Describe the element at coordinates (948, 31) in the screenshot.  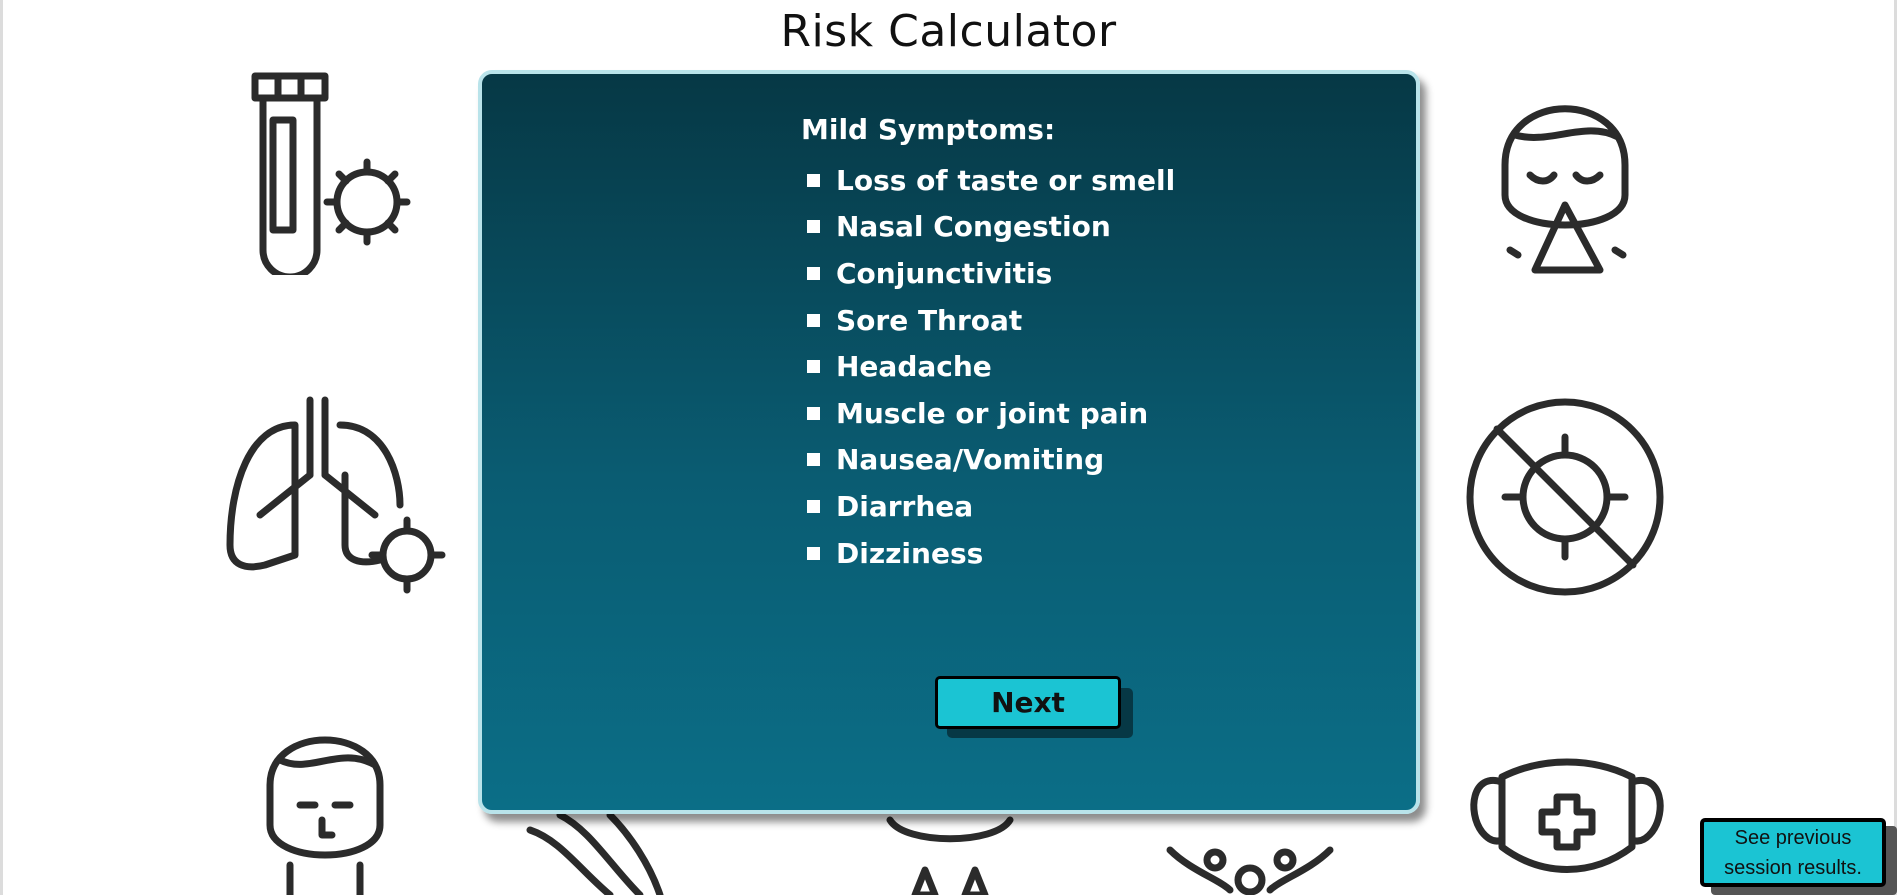
I see `page-title: Risk Calculator` at that location.